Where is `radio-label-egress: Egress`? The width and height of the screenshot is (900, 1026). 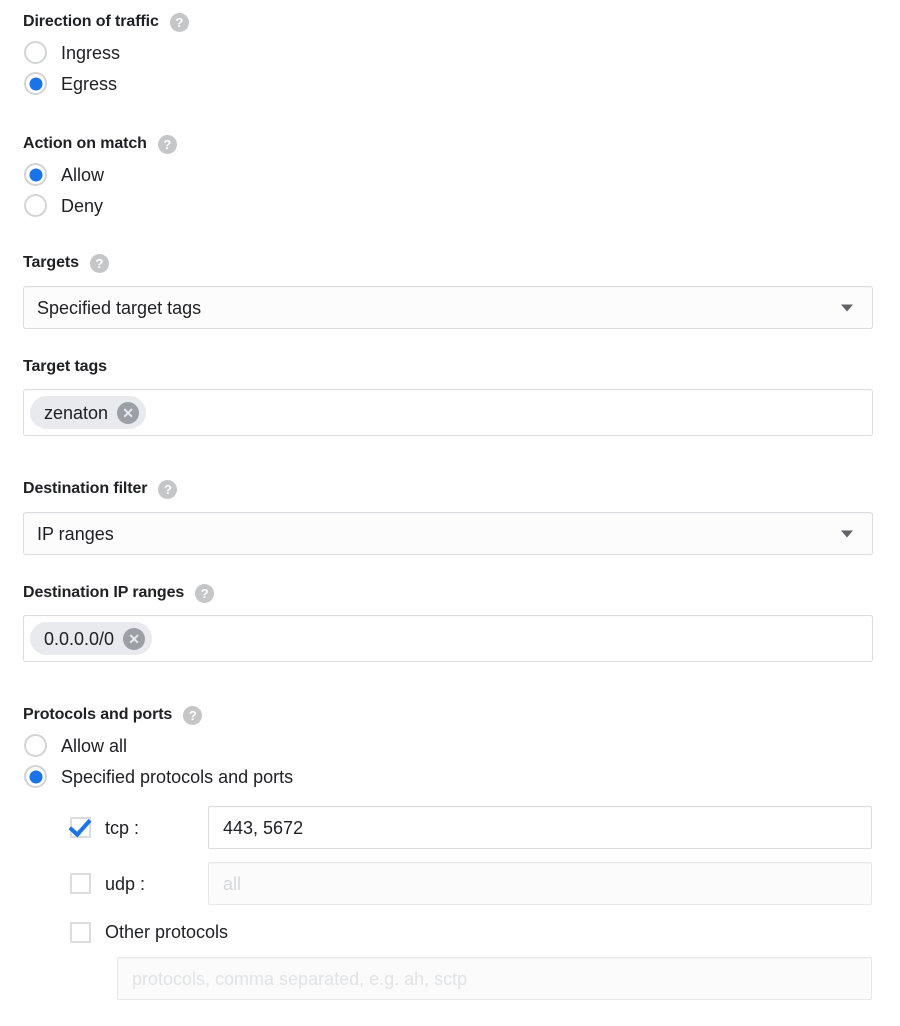 radio-label-egress: Egress is located at coordinates (89, 83).